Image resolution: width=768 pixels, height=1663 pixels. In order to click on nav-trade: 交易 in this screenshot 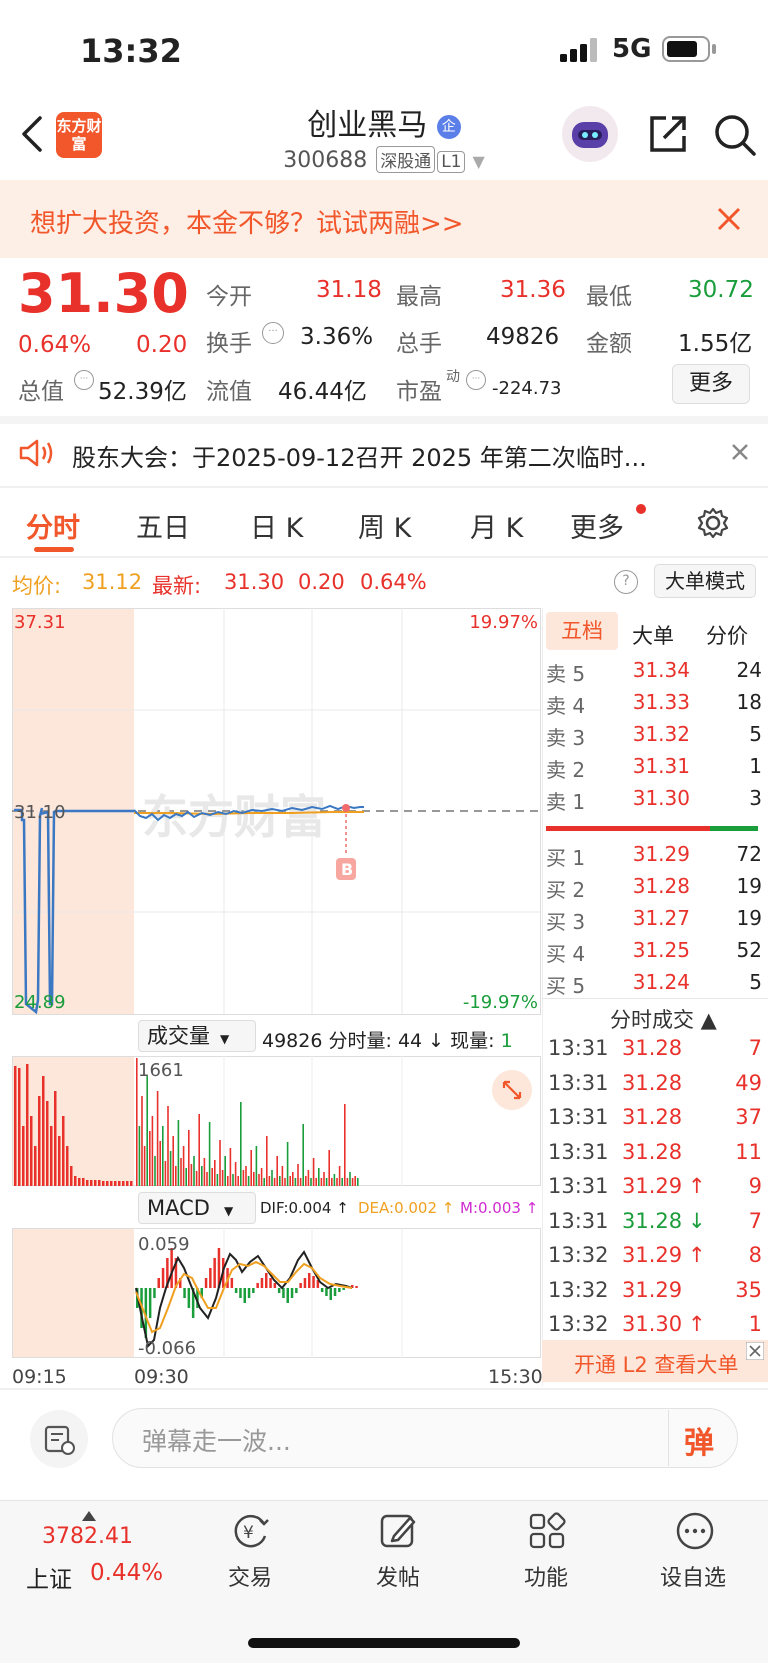, I will do `click(250, 1576)`.